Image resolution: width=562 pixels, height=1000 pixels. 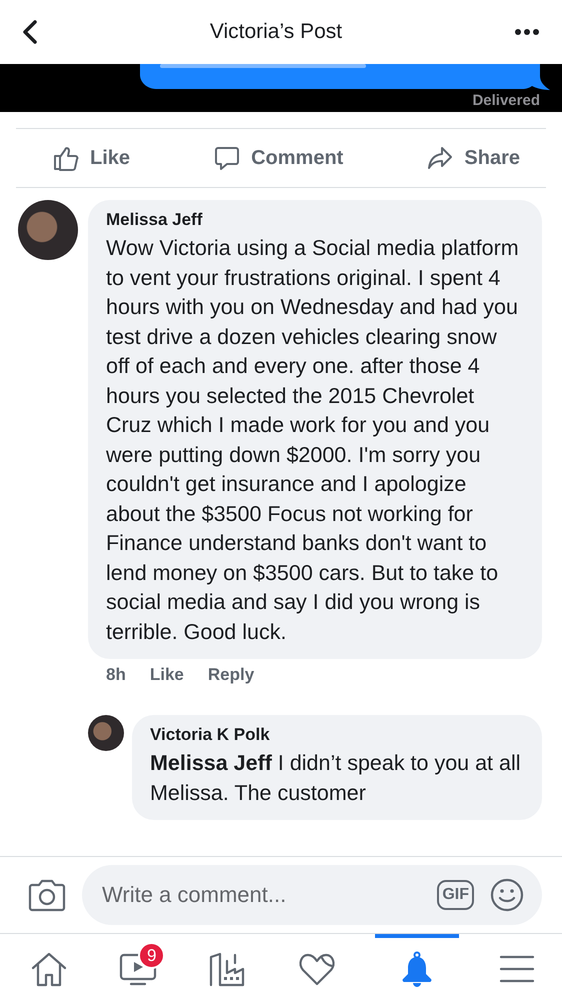 I want to click on post-title: Victoria’s Post, so click(x=276, y=32).